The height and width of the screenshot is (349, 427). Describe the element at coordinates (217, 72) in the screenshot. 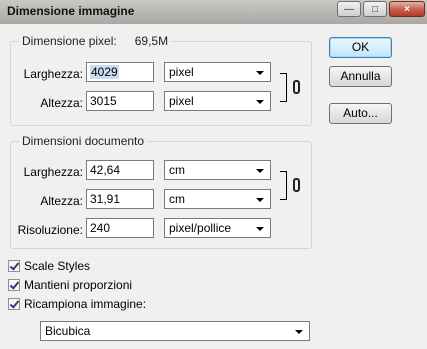

I see `pixel-width-unit-select: pixel` at that location.